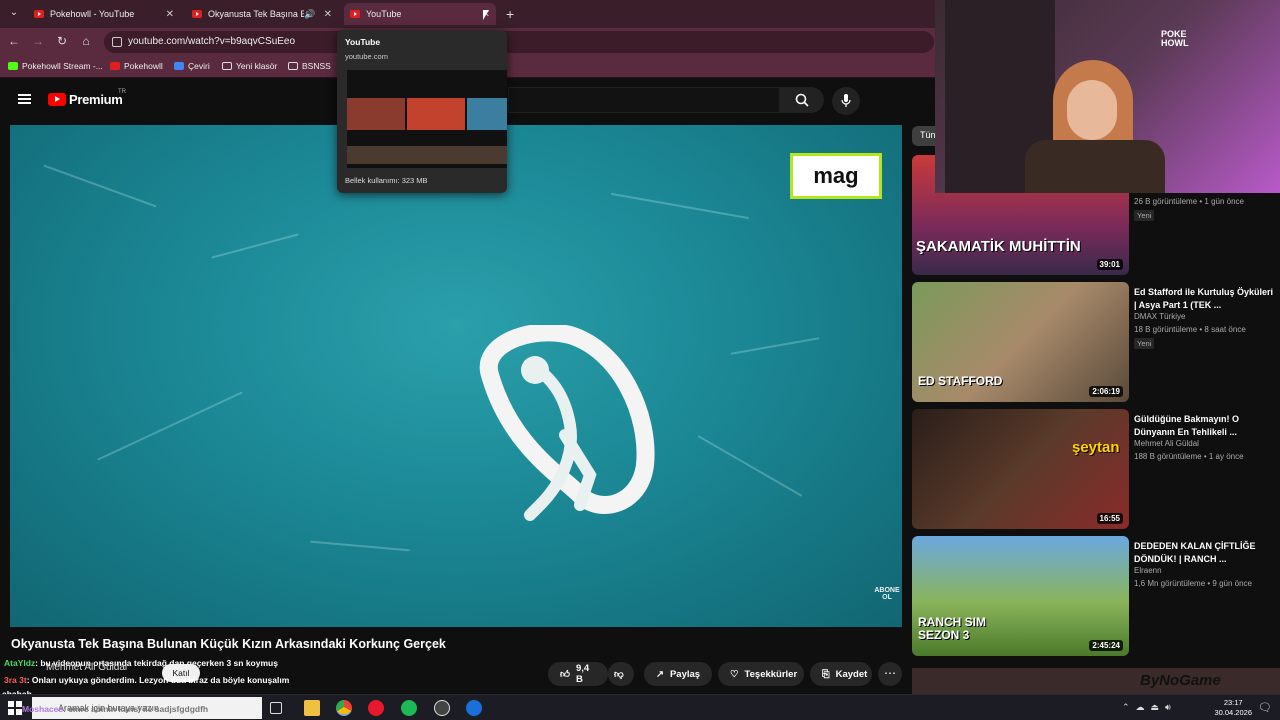 This screenshot has width=1280, height=720. What do you see at coordinates (1180, 680) in the screenshot?
I see `bynogame-overlay-logo: ByNoGame` at bounding box center [1180, 680].